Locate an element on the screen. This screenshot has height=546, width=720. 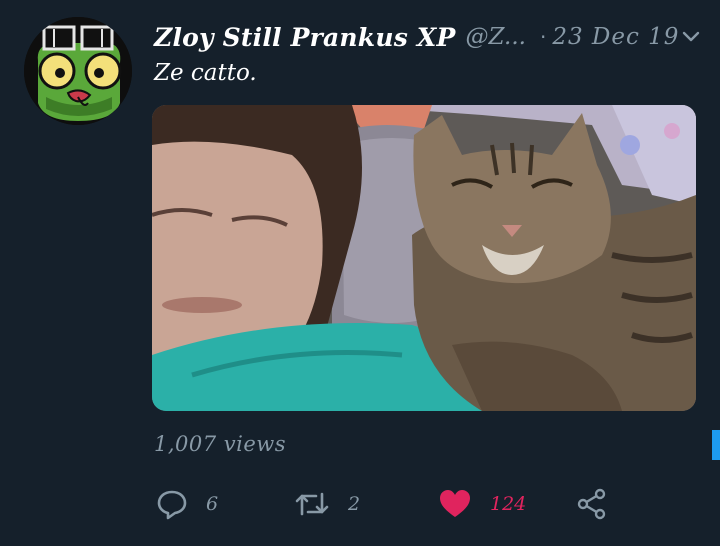
heart-icon is located at coordinates (455, 503).